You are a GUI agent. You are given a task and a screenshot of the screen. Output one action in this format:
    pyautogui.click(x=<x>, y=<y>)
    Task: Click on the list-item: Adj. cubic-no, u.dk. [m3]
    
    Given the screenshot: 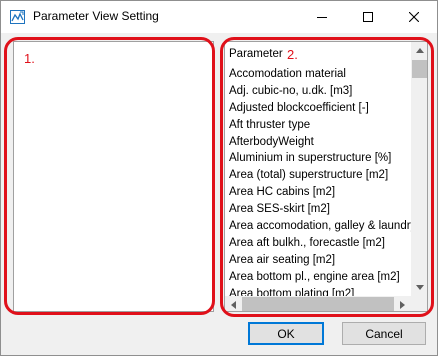 What is the action you would take?
    pyautogui.click(x=318, y=91)
    